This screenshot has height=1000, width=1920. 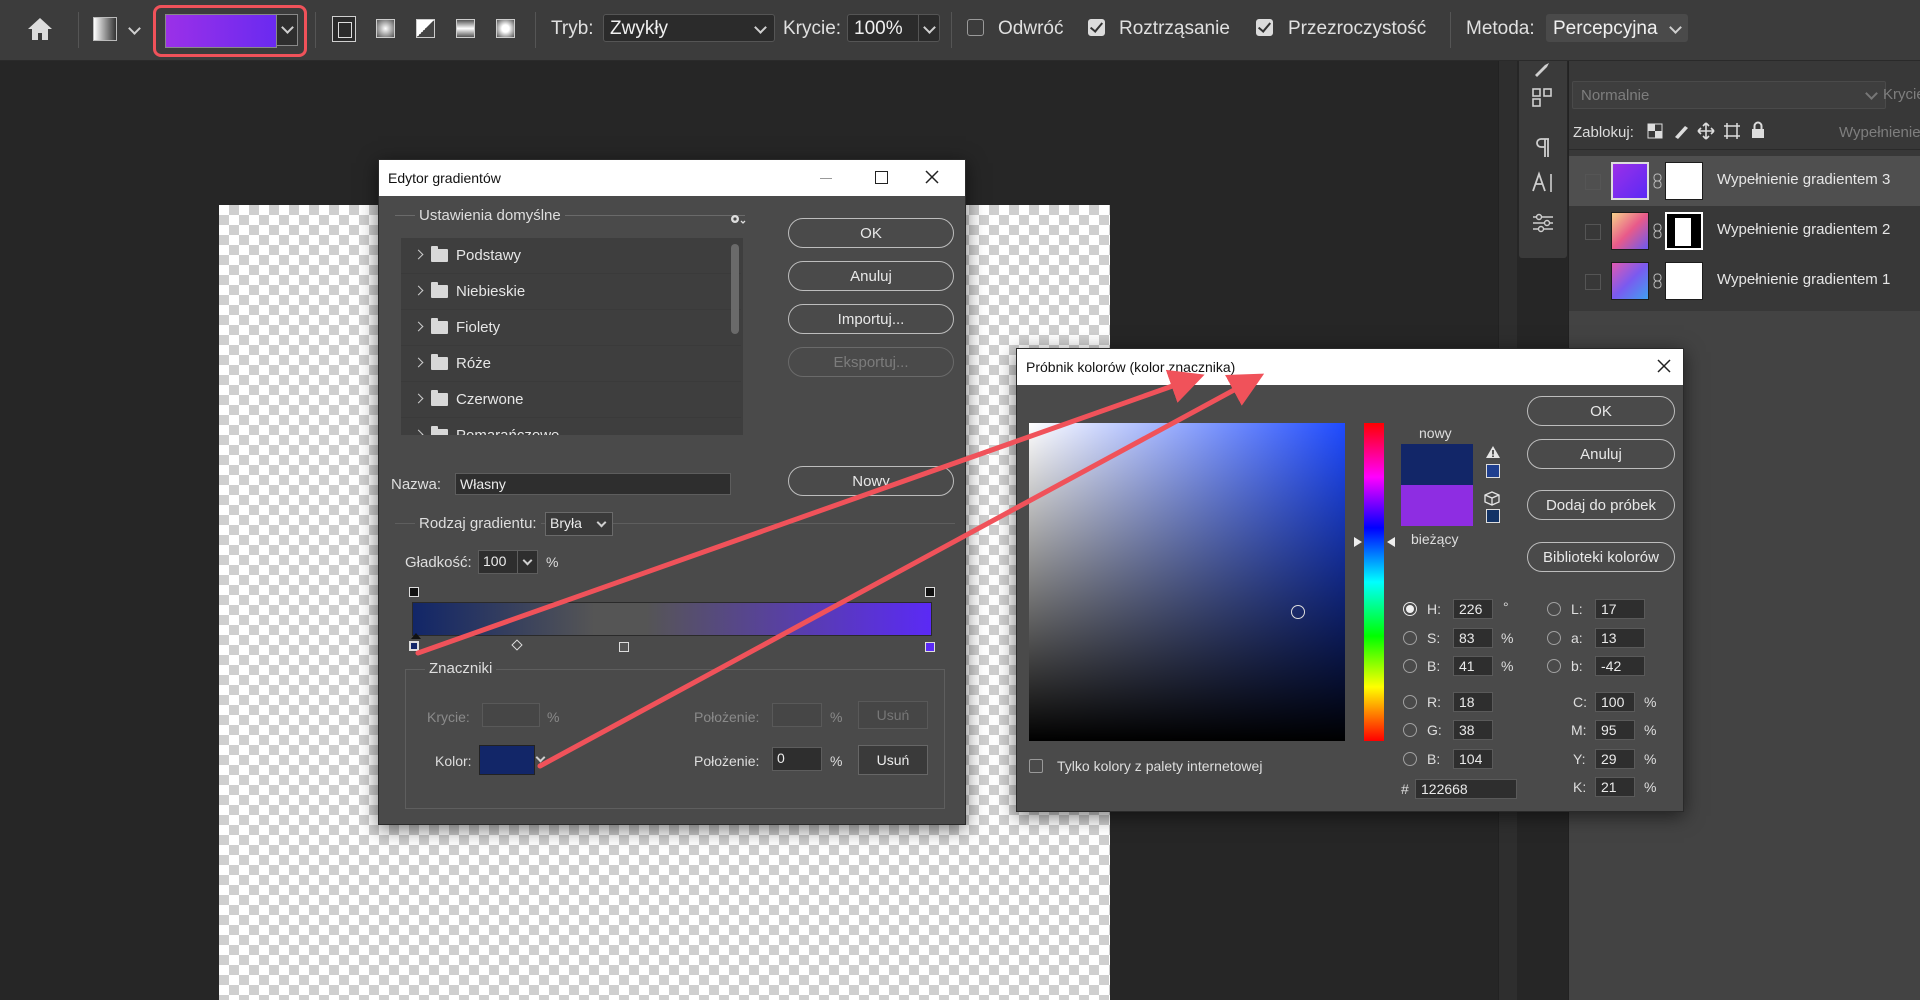 I want to click on mode-dropdown: Zwykły, so click(x=689, y=28).